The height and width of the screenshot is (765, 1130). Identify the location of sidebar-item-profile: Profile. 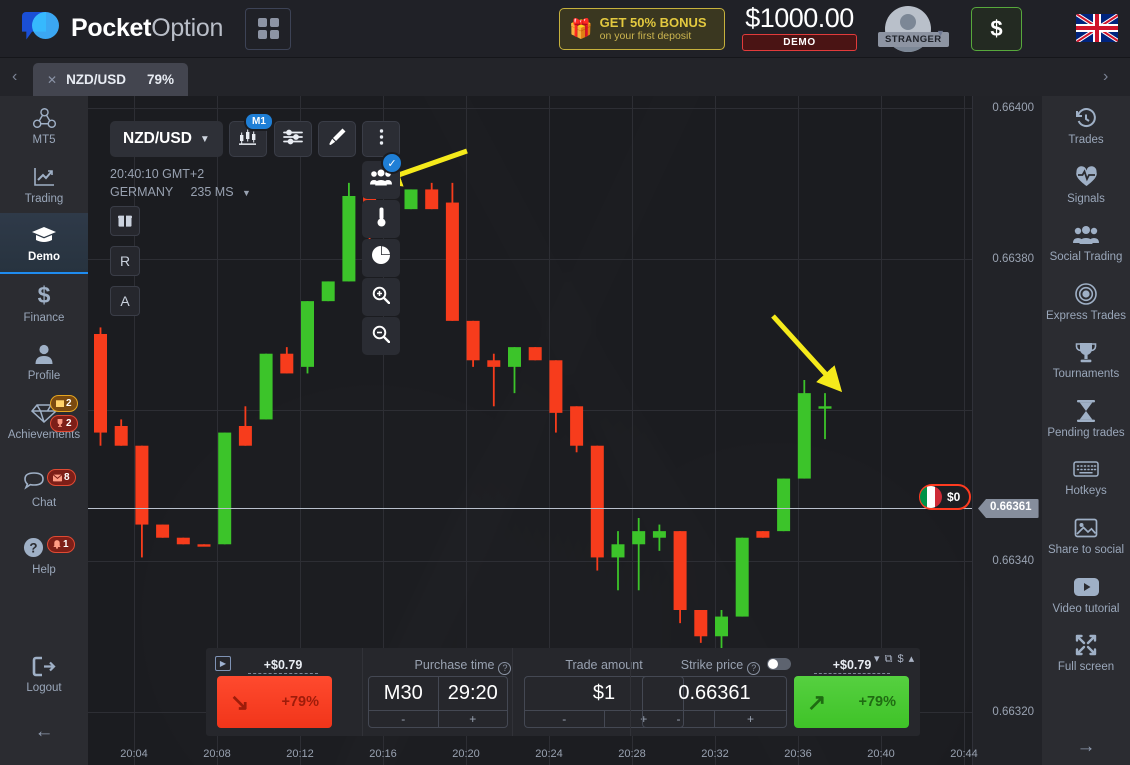
(44, 361).